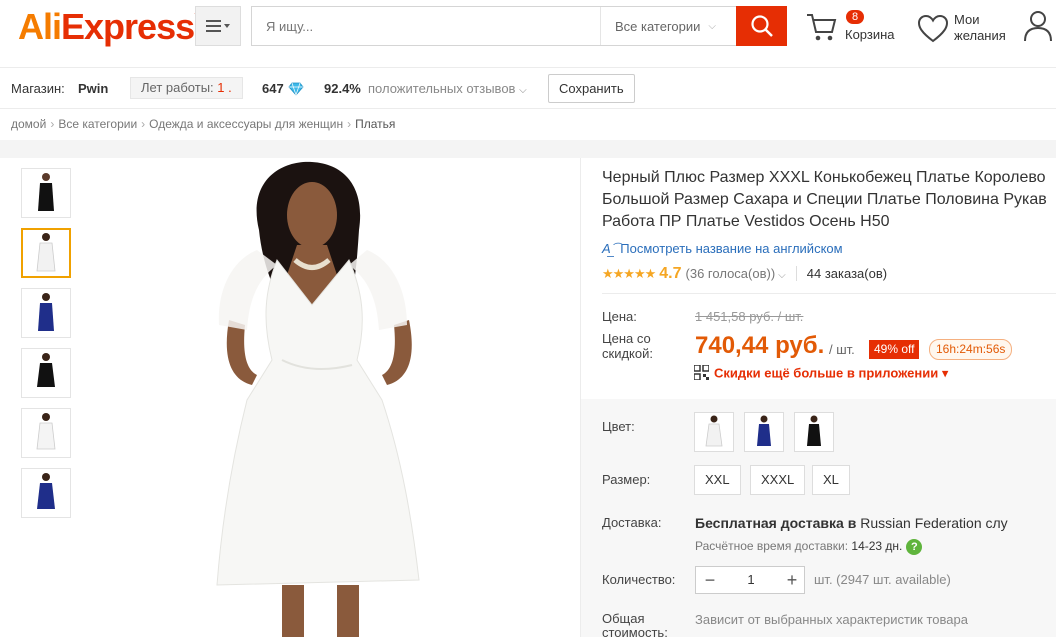 The height and width of the screenshot is (637, 1056). I want to click on delivery-eta: Расчётное время доставки: 14-23 дн.?, so click(809, 547).